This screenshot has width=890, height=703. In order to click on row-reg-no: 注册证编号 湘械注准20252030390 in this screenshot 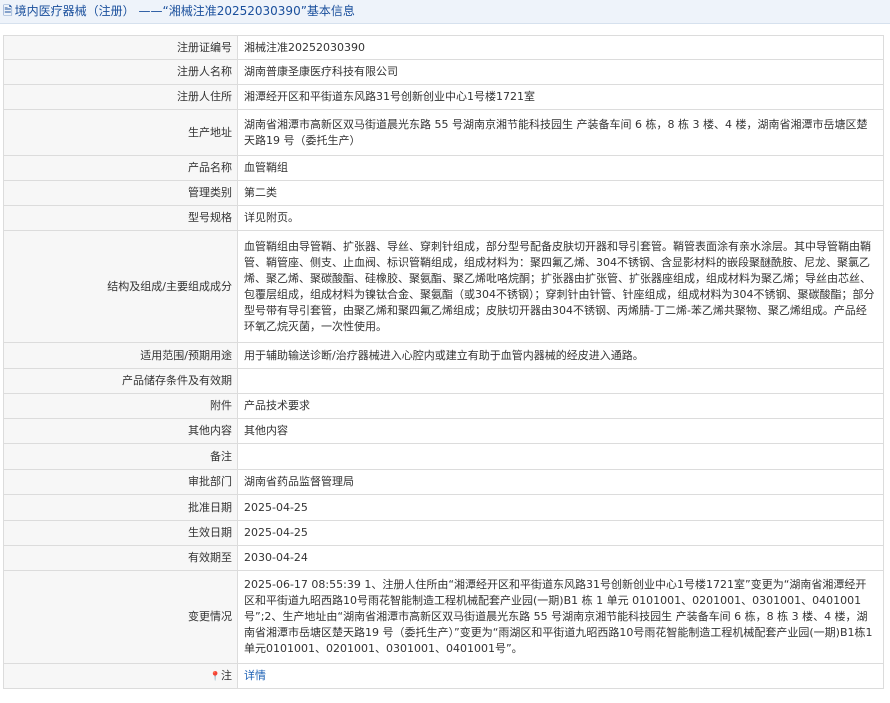, I will do `click(443, 47)`.